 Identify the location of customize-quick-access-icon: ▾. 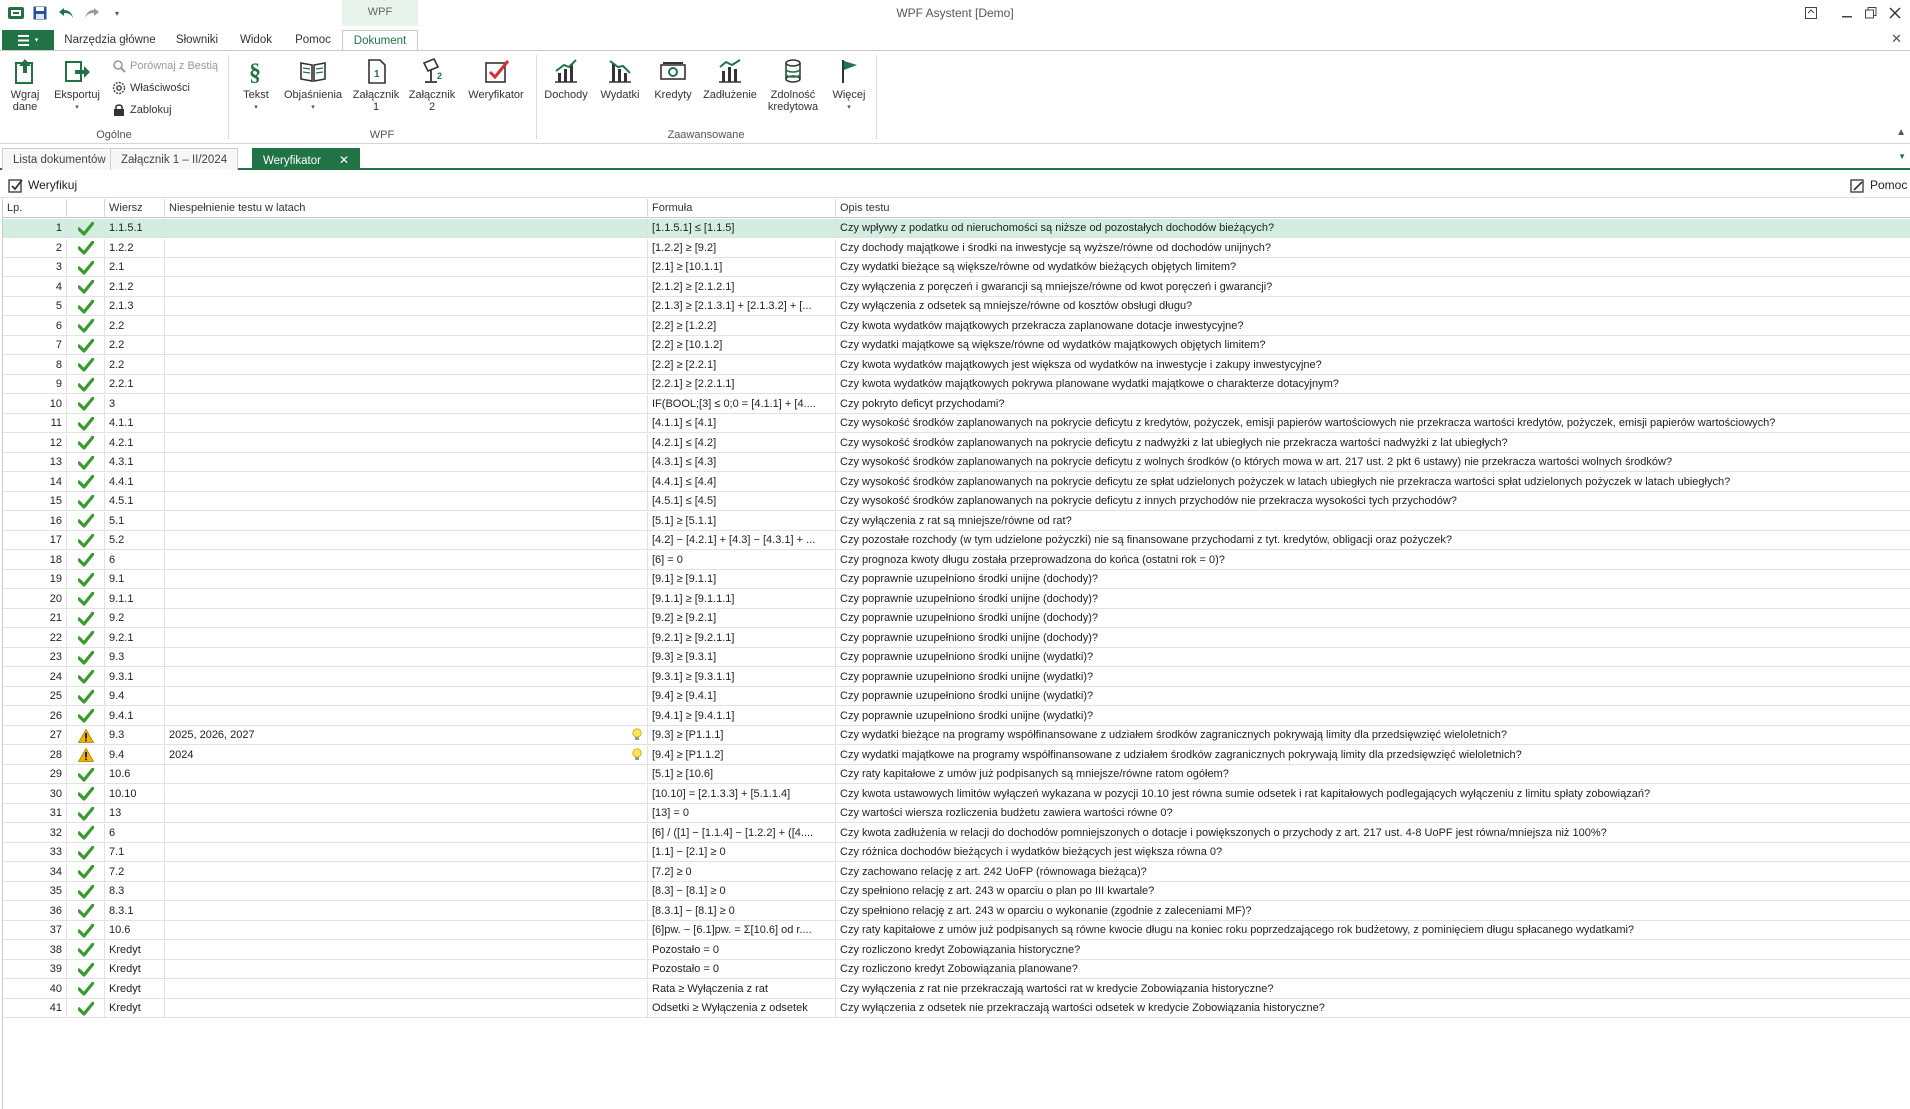
(117, 13).